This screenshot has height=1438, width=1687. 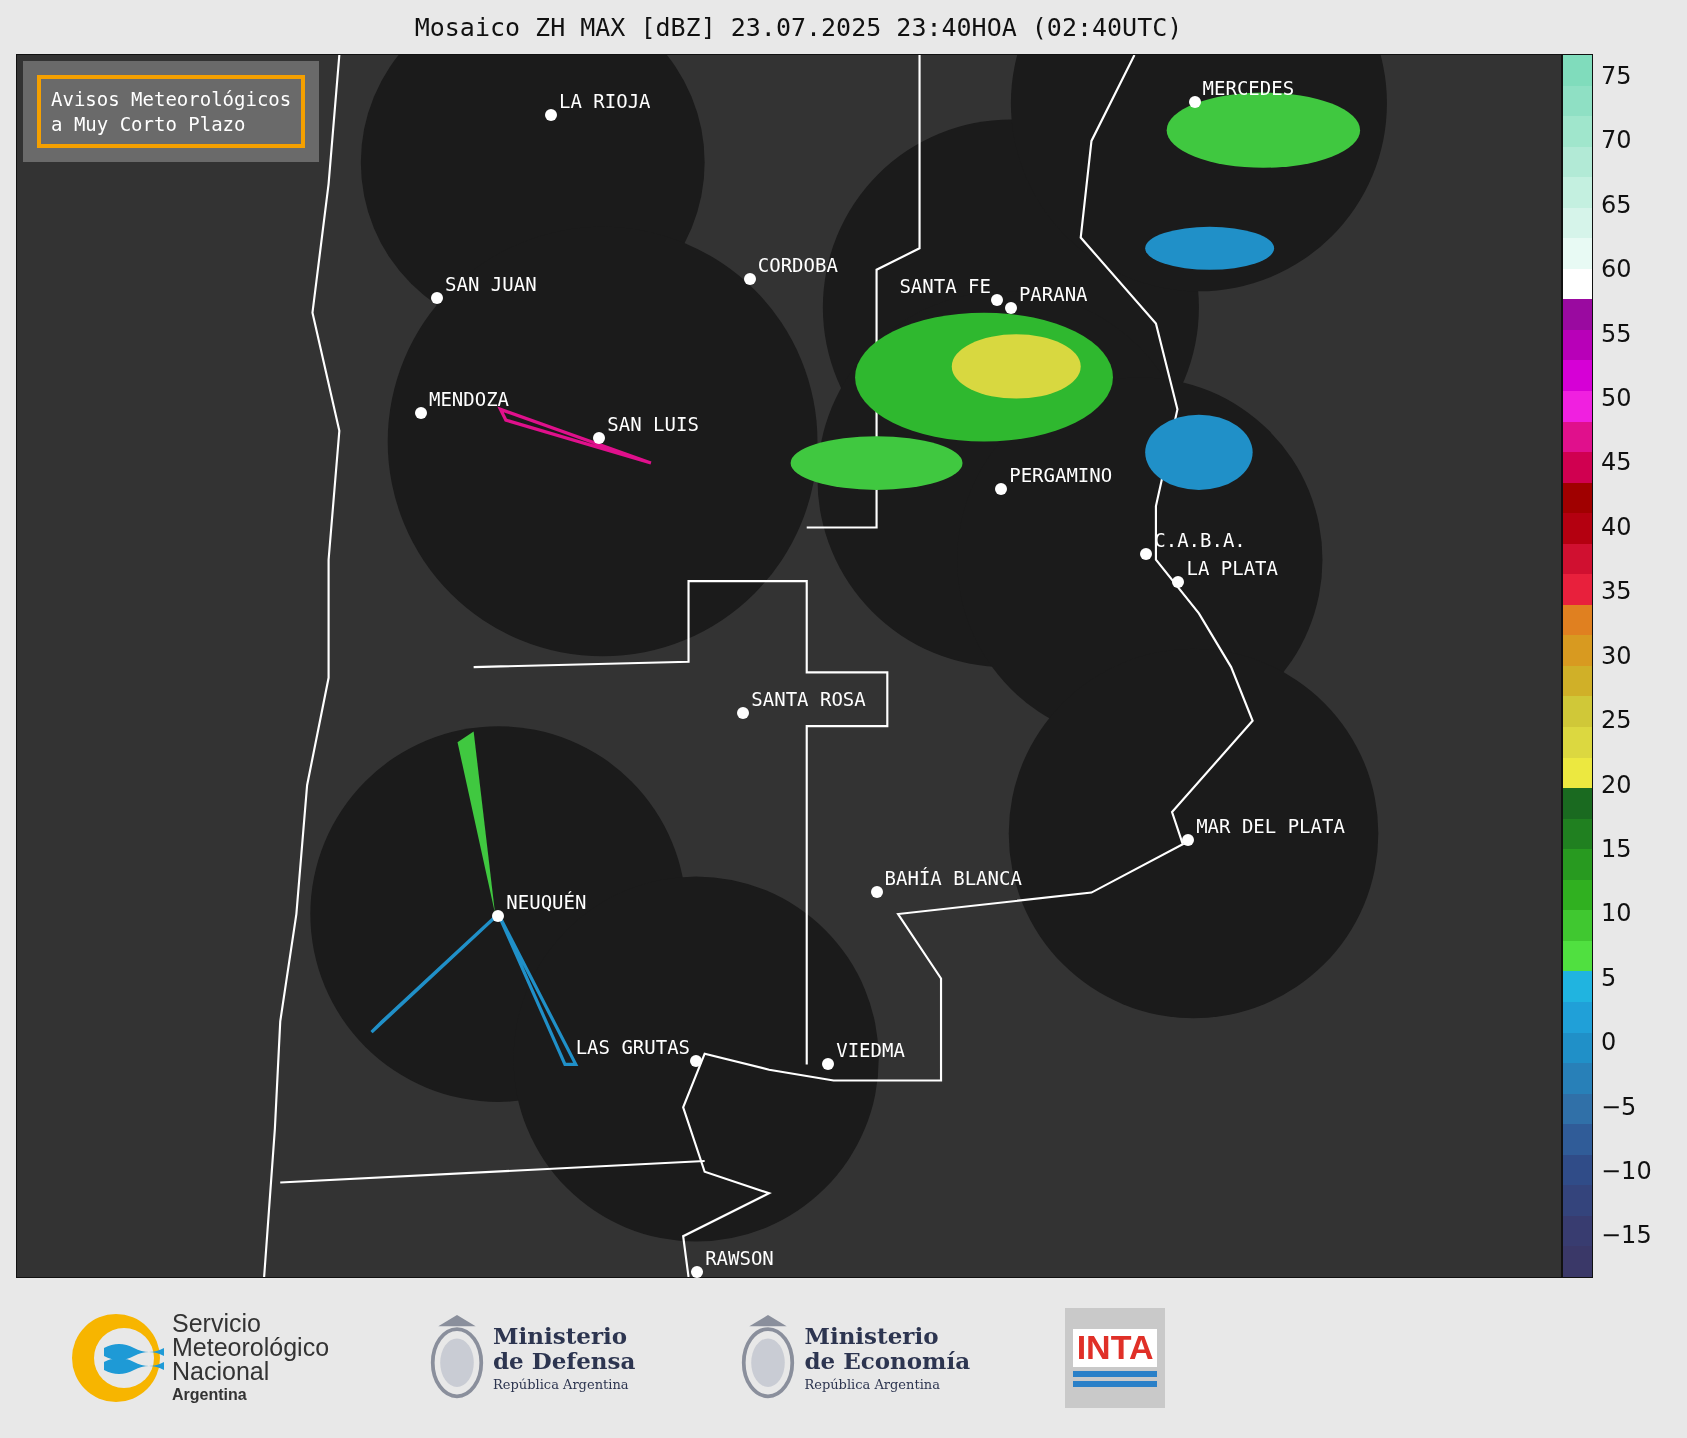 I want to click on city-label: LA PLATA, so click(x=1232, y=567).